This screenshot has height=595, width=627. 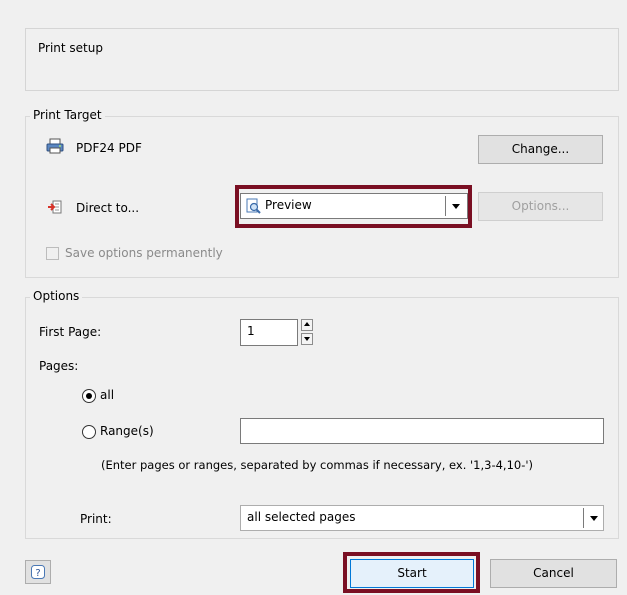 What do you see at coordinates (52, 253) in the screenshot?
I see `save-options-checkbox` at bounding box center [52, 253].